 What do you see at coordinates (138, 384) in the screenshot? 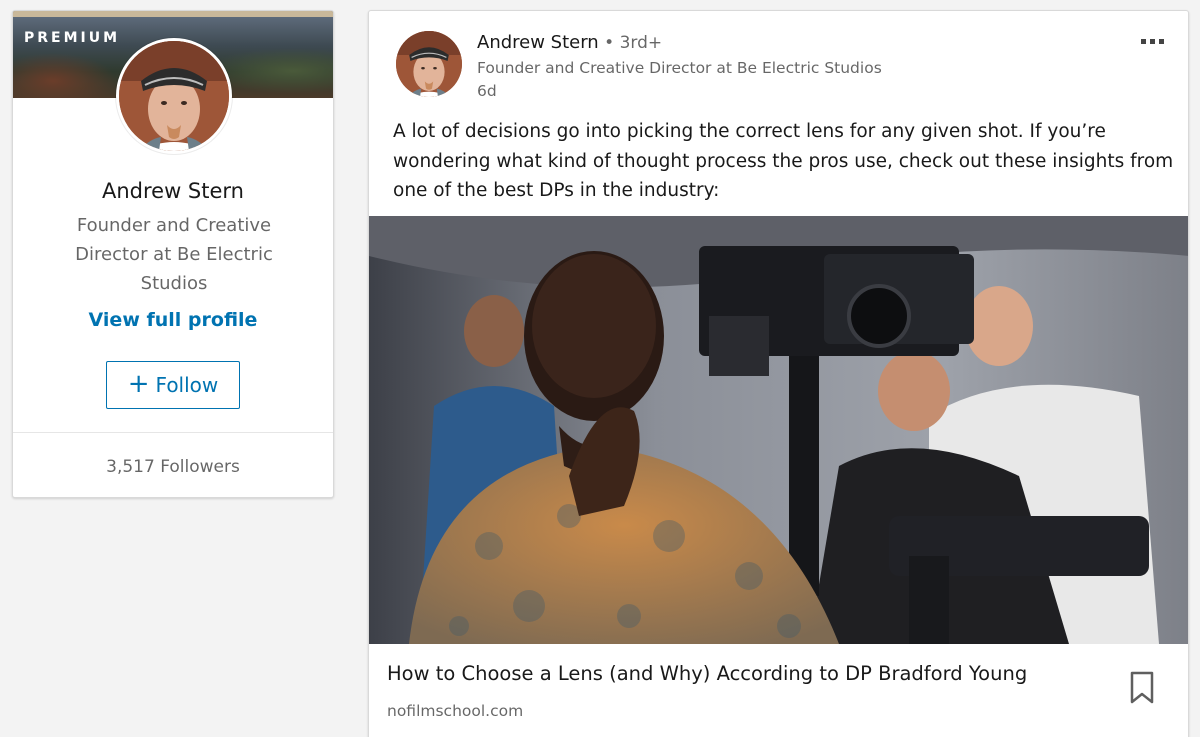
I see `plus-icon: +` at bounding box center [138, 384].